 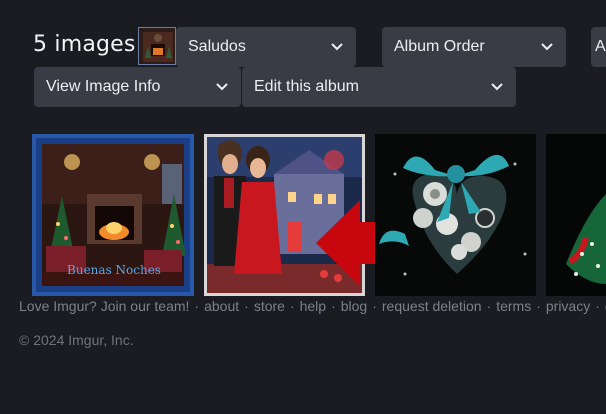 I want to click on album-order-label: Album Order, so click(x=439, y=46).